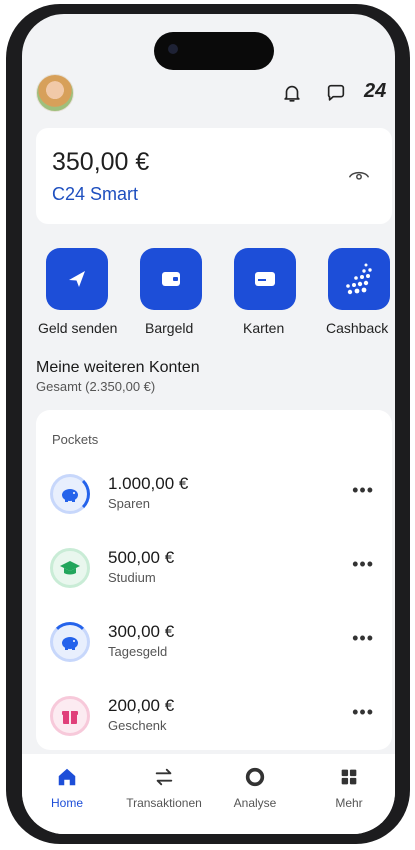  I want to click on send-money-button, so click(77, 279).